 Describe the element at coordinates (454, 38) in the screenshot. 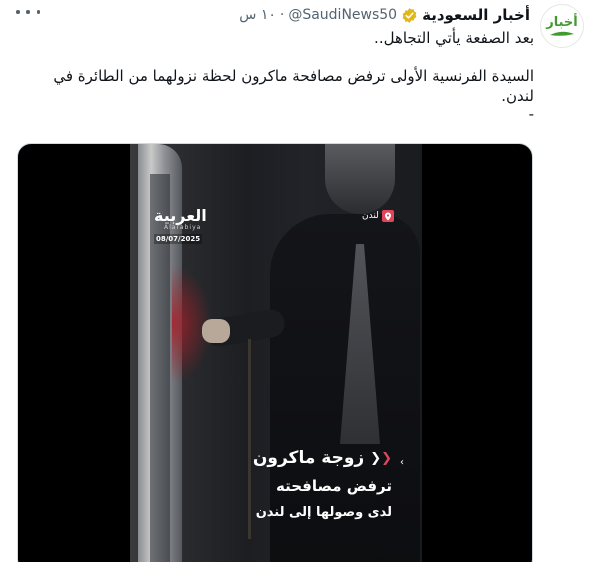

I see `tweet-text-line: بعد الصفعة يأتي التجاهل..` at that location.